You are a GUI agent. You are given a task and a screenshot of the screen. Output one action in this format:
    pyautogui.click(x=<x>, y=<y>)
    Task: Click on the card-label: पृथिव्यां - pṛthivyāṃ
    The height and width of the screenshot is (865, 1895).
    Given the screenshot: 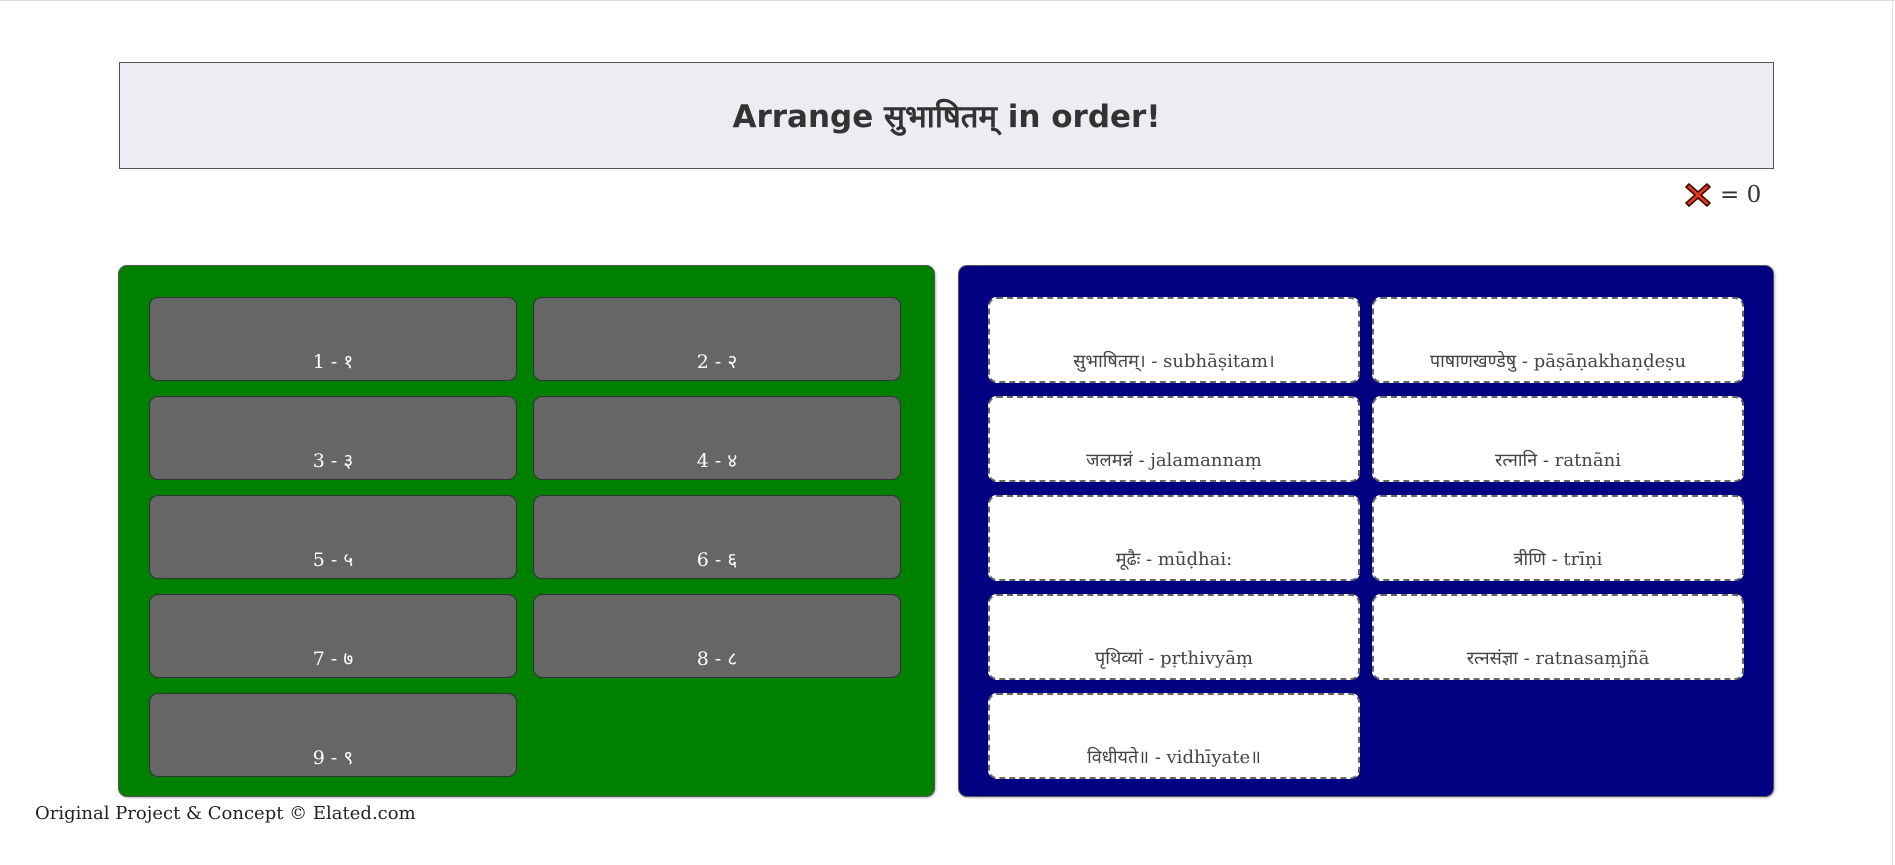 What is the action you would take?
    pyautogui.click(x=1174, y=658)
    